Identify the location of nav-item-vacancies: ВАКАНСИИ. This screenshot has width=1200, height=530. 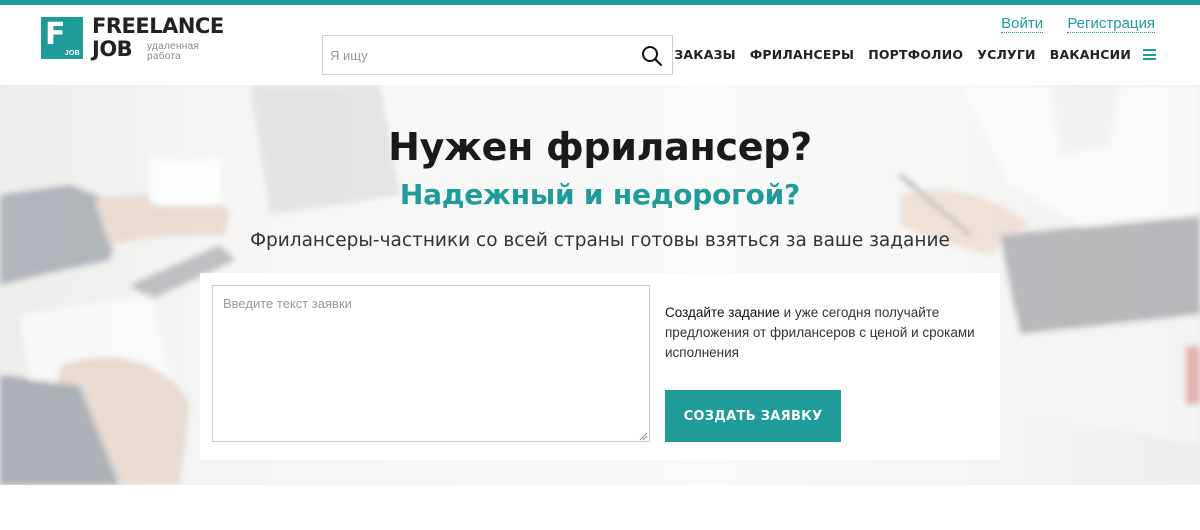
(1090, 54).